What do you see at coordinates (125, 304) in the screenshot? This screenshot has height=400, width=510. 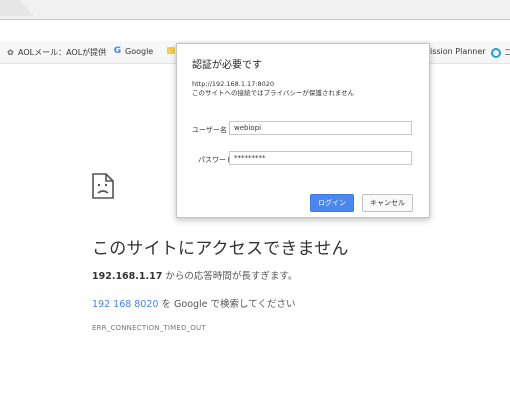 I see `google-search-link: 192 168 8020` at bounding box center [125, 304].